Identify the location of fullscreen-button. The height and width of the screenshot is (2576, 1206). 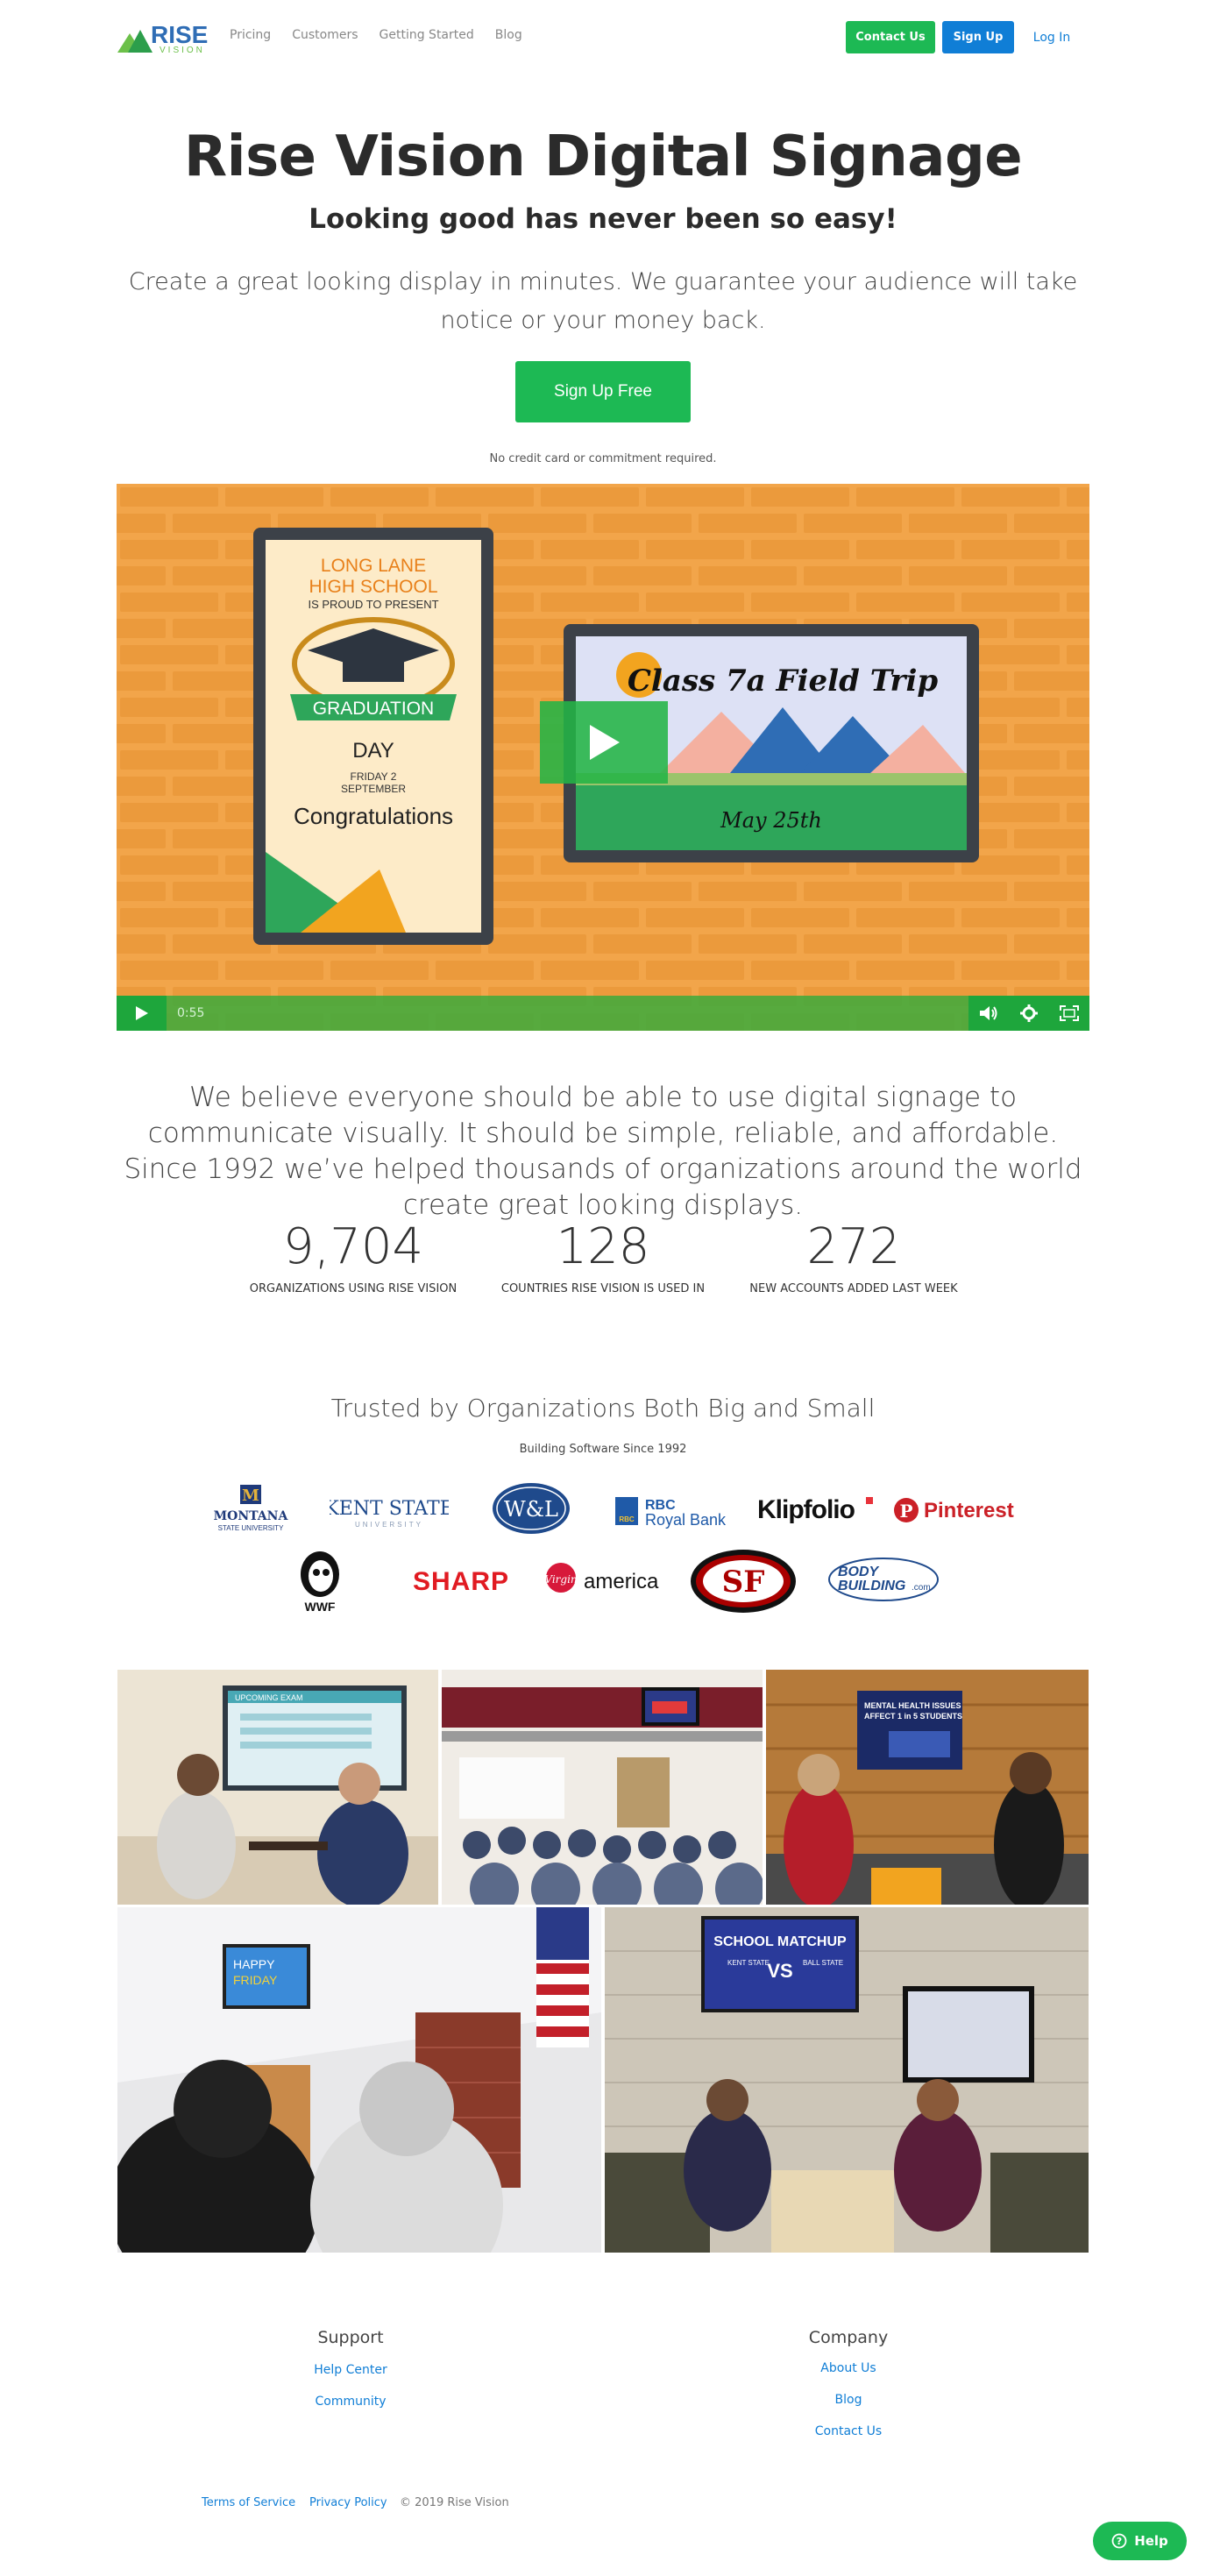
(1069, 1013).